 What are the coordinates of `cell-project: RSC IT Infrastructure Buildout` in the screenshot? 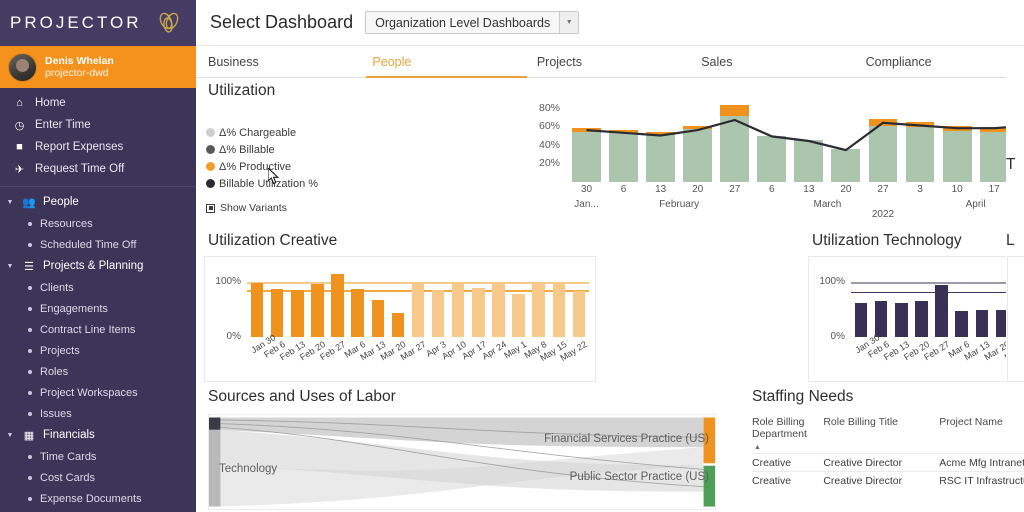 It's located at (981, 480).